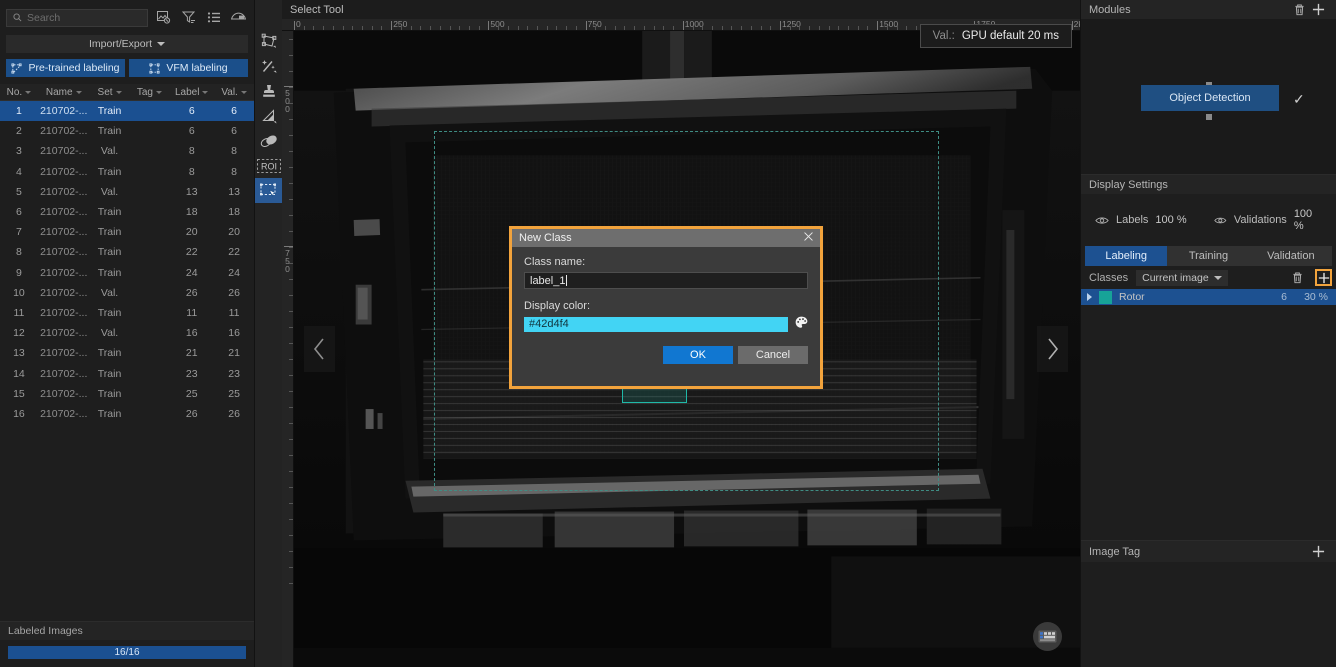 The width and height of the screenshot is (1336, 667). I want to click on previous-image-button, so click(319, 349).